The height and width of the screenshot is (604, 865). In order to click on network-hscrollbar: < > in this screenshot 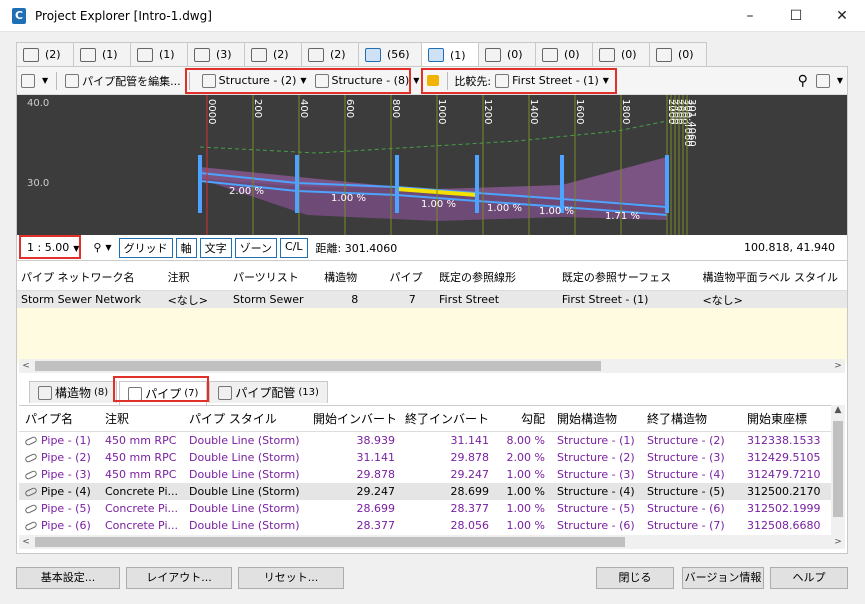, I will do `click(432, 366)`.